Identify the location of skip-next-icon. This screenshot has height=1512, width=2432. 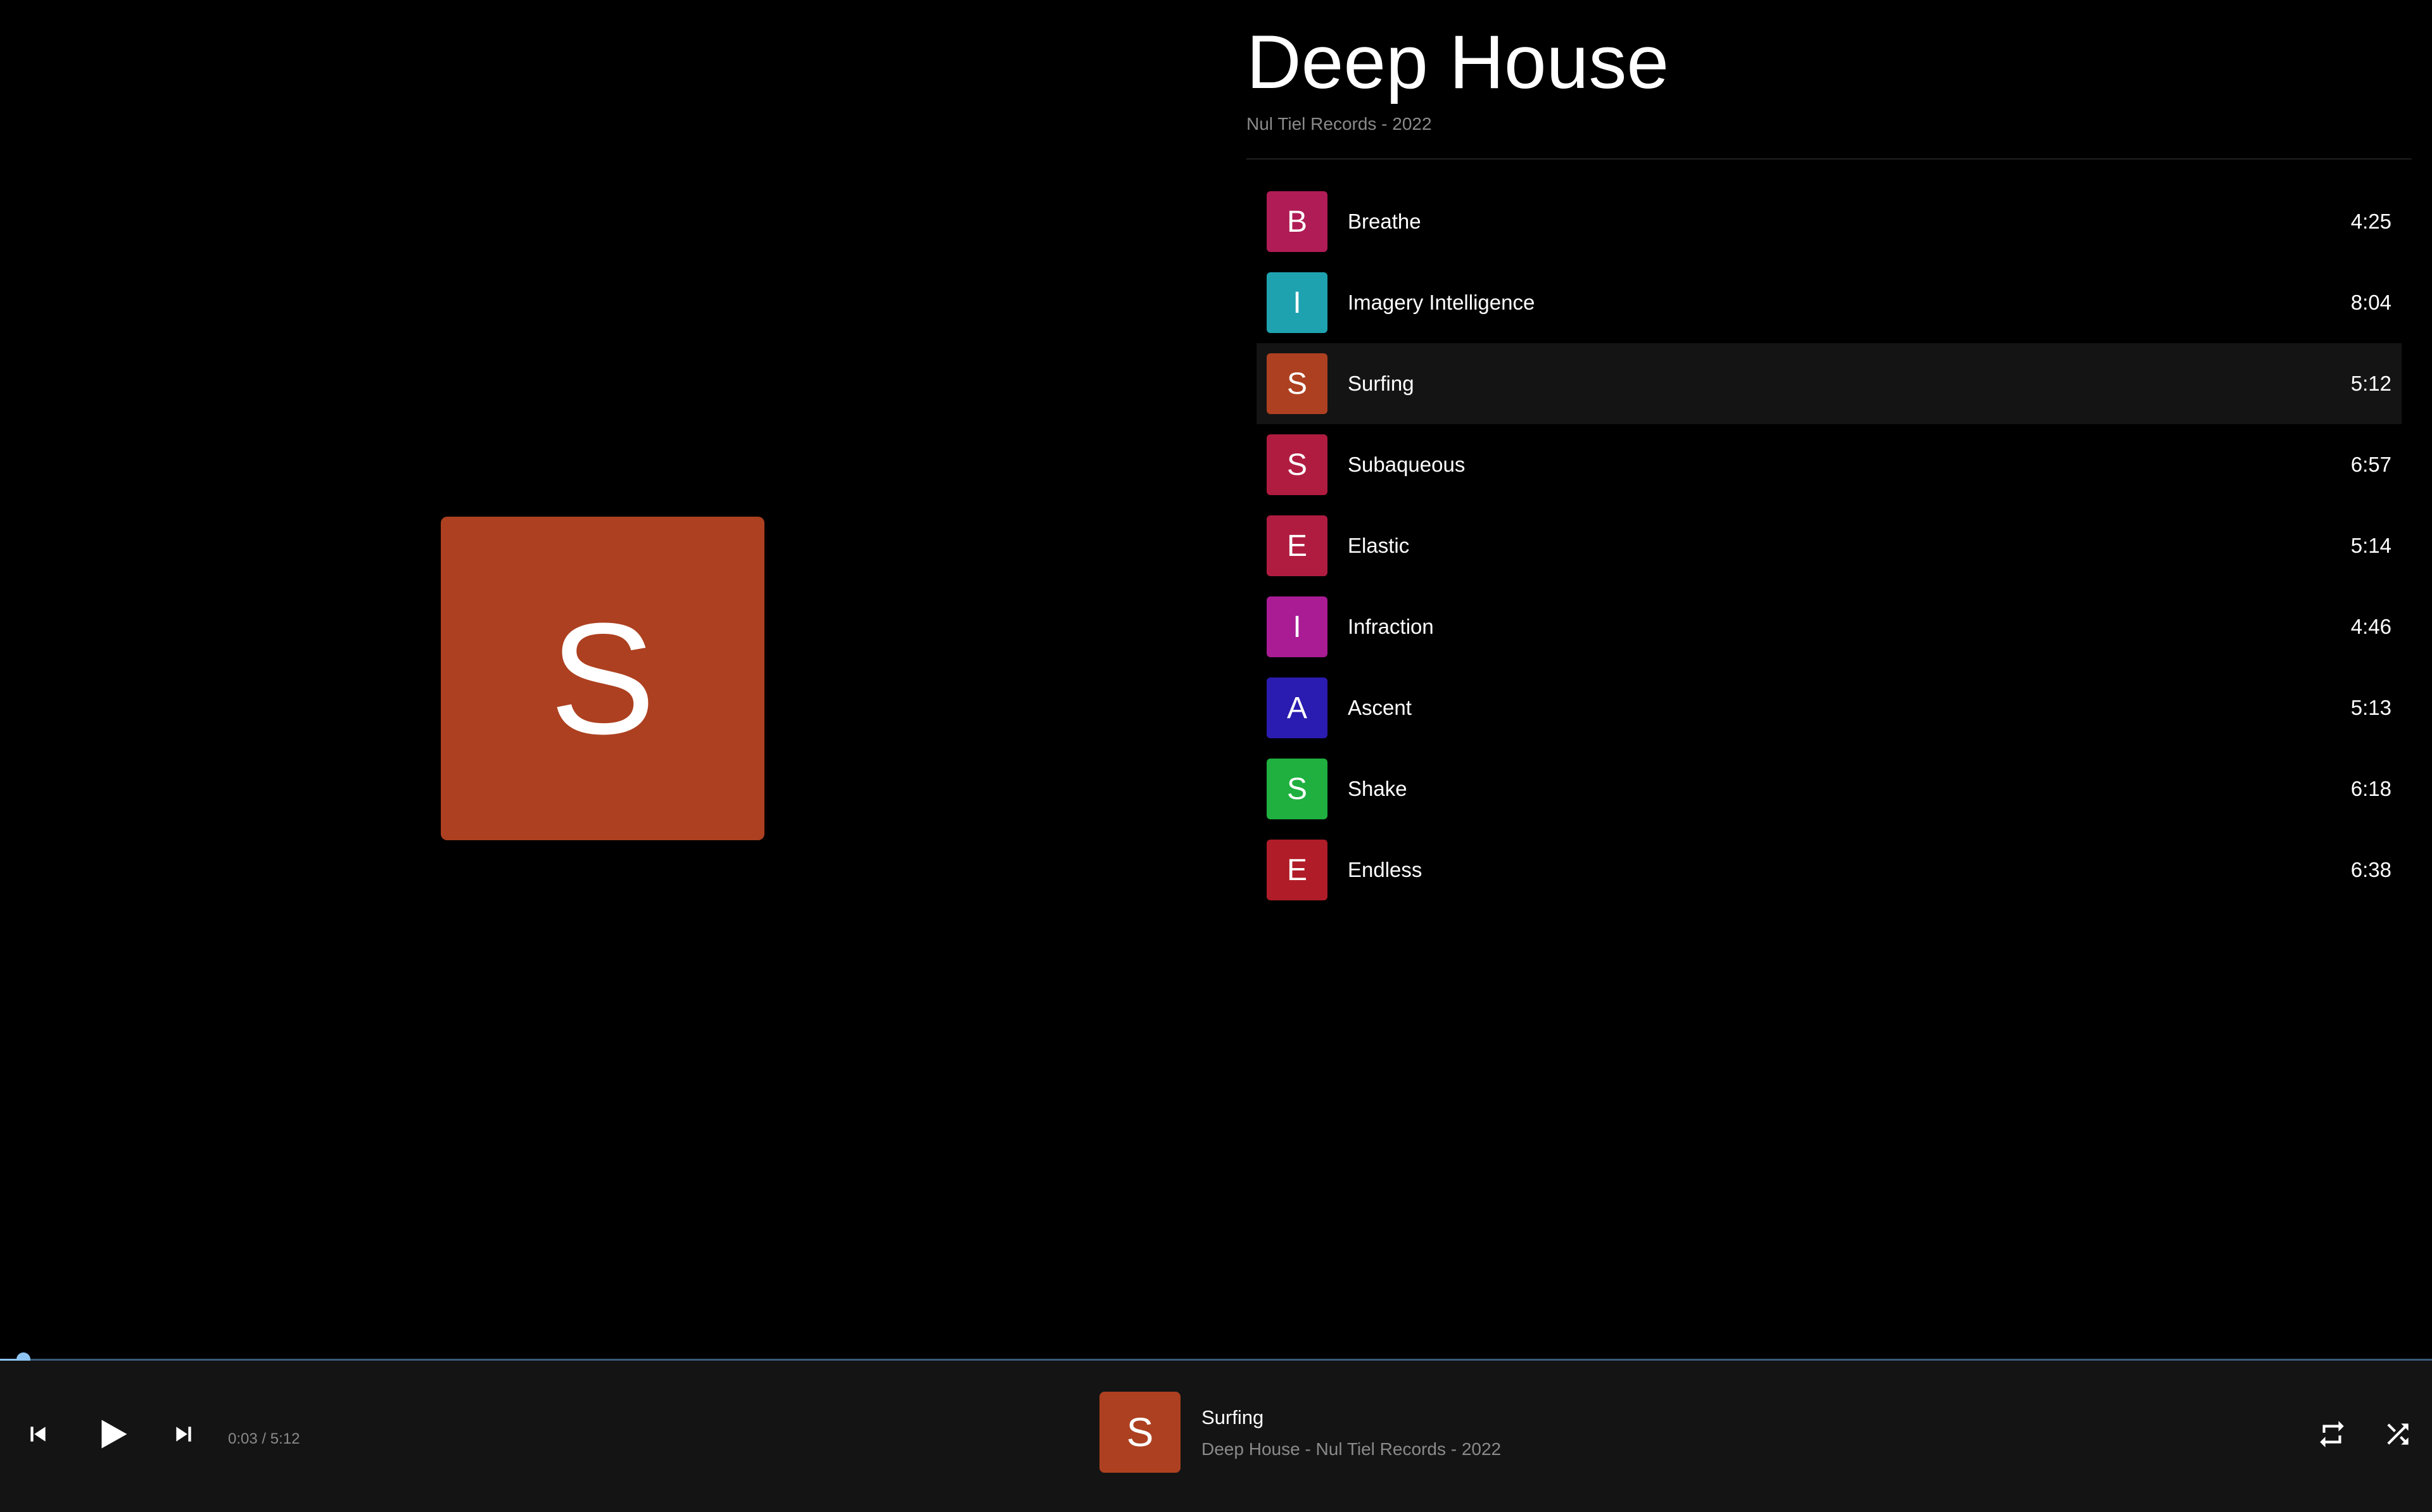
(183, 1434).